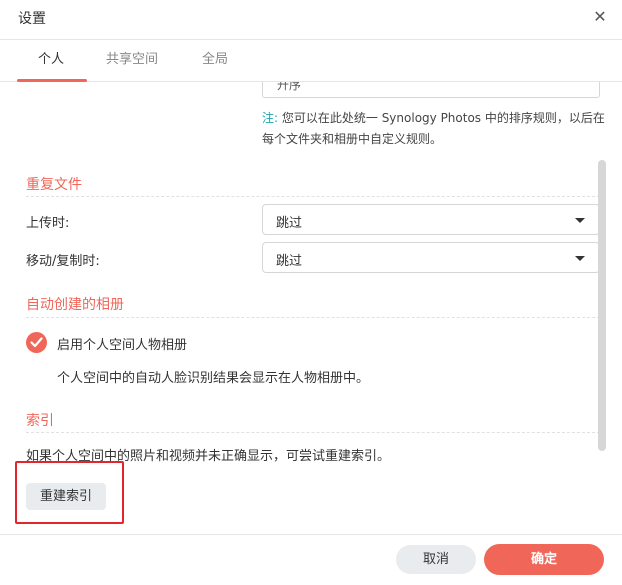 The width and height of the screenshot is (622, 585). I want to click on tab-shared-space: 共享空间, so click(132, 61).